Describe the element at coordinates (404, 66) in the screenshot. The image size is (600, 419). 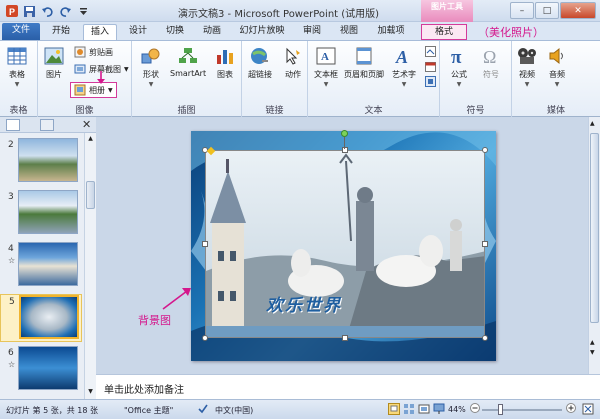
I see `wordart-button: A 艺术字 ▼` at that location.